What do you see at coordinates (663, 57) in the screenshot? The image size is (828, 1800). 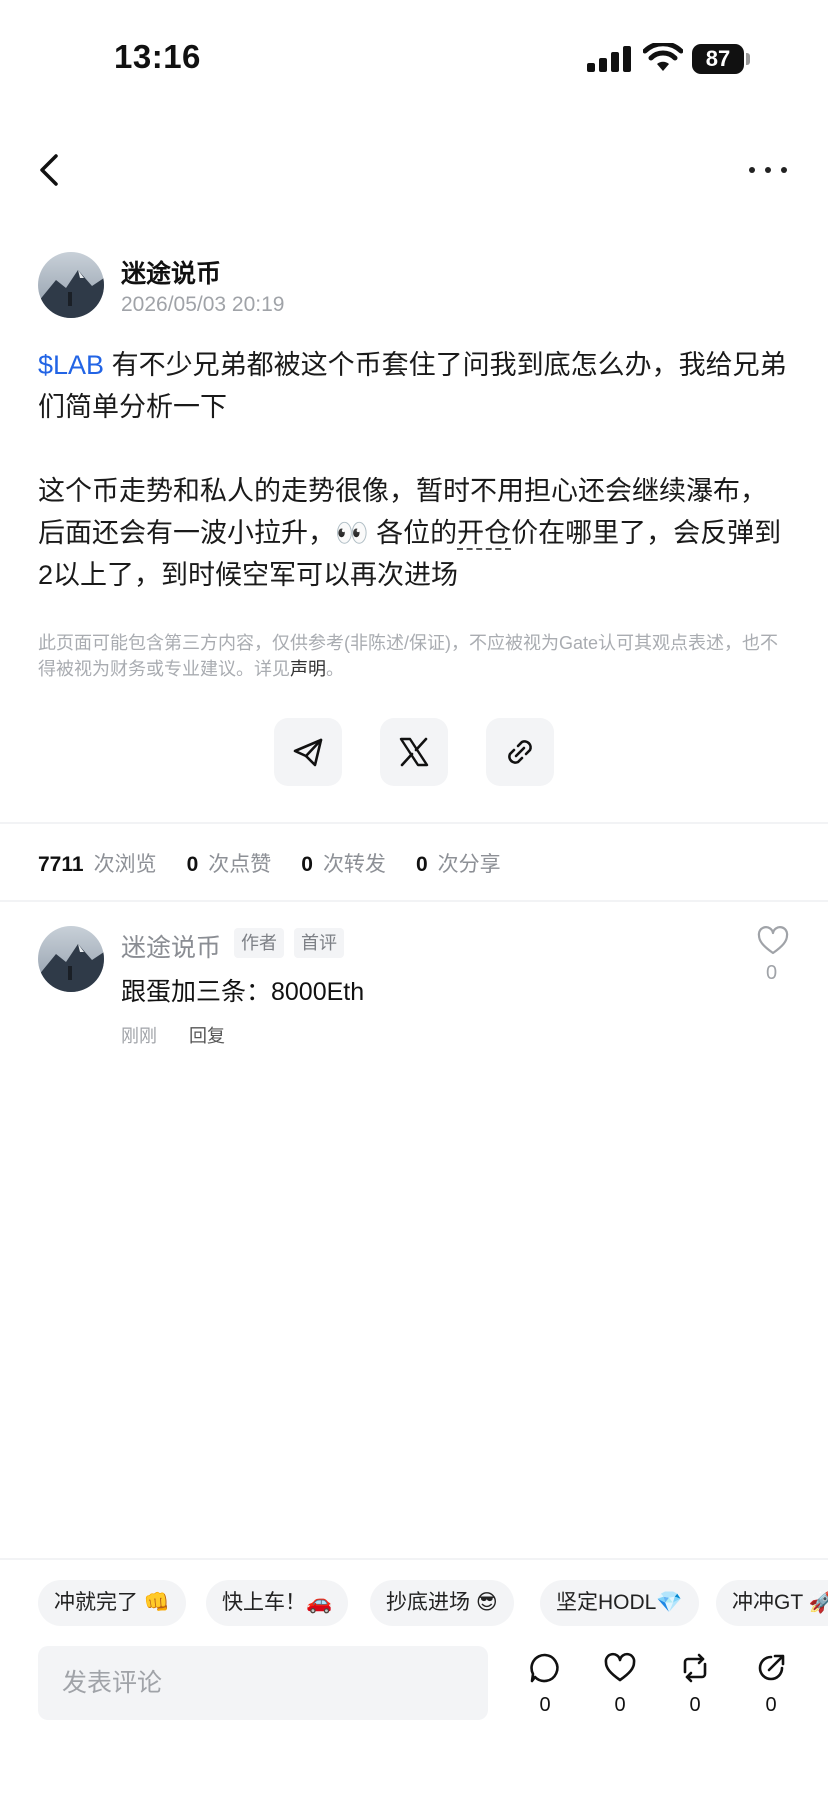 I see `wifi-icon` at bounding box center [663, 57].